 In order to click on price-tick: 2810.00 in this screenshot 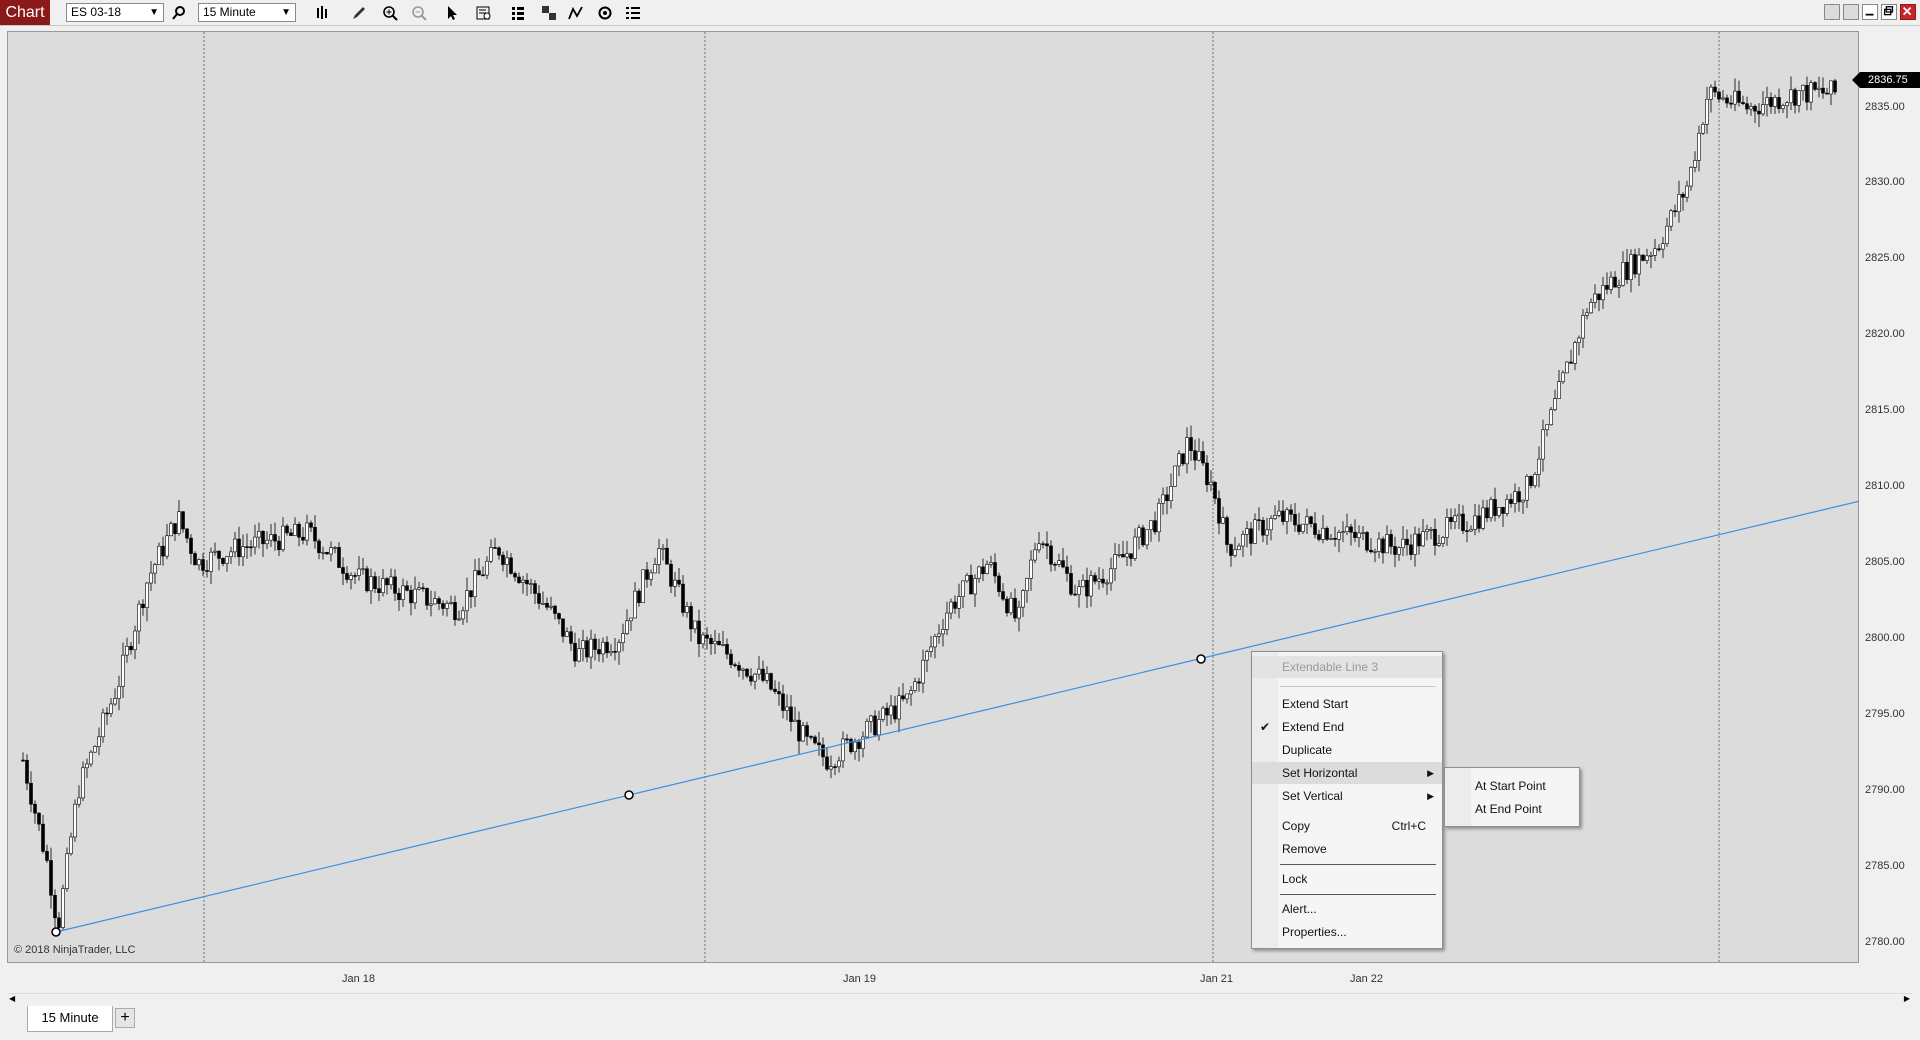, I will do `click(1885, 486)`.